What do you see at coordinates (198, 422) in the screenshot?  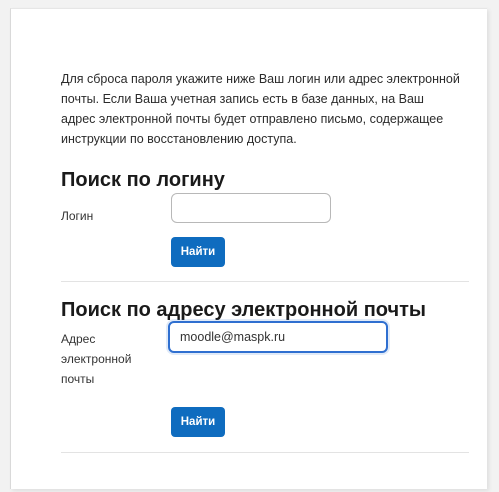 I see `email-search-button: Найти` at bounding box center [198, 422].